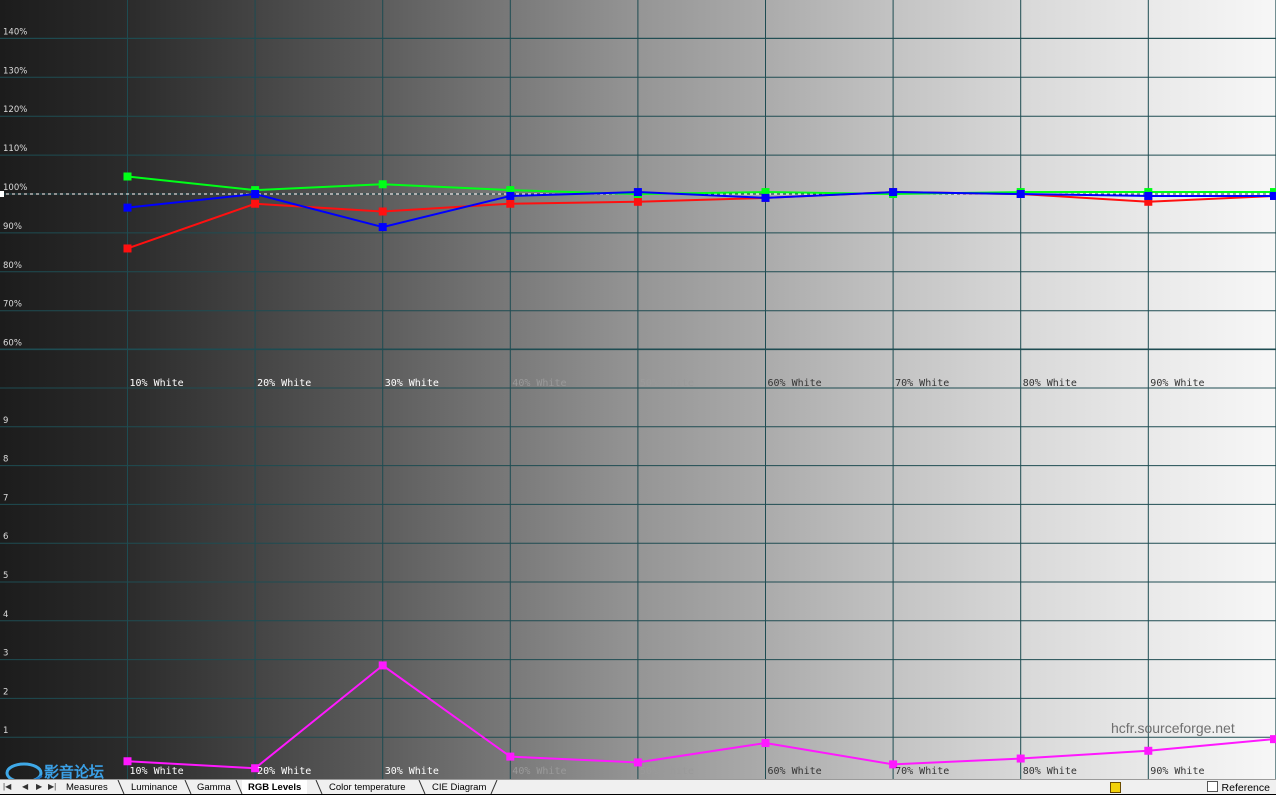 This screenshot has height=795, width=1276. Describe the element at coordinates (15, 32) in the screenshot. I see `upper-y-tick-label: 140%` at that location.